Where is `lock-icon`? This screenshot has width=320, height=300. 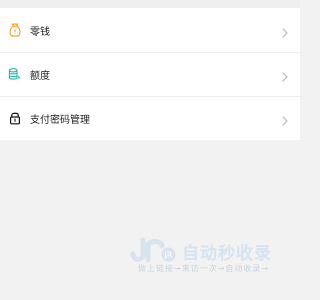
lock-icon is located at coordinates (15, 118).